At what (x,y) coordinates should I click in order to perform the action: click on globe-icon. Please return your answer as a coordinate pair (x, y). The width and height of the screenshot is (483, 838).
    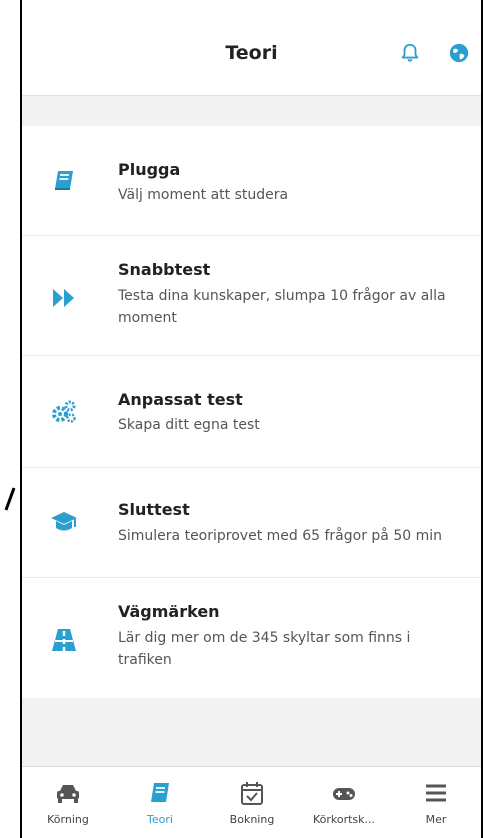
    Looking at the image, I should click on (459, 53).